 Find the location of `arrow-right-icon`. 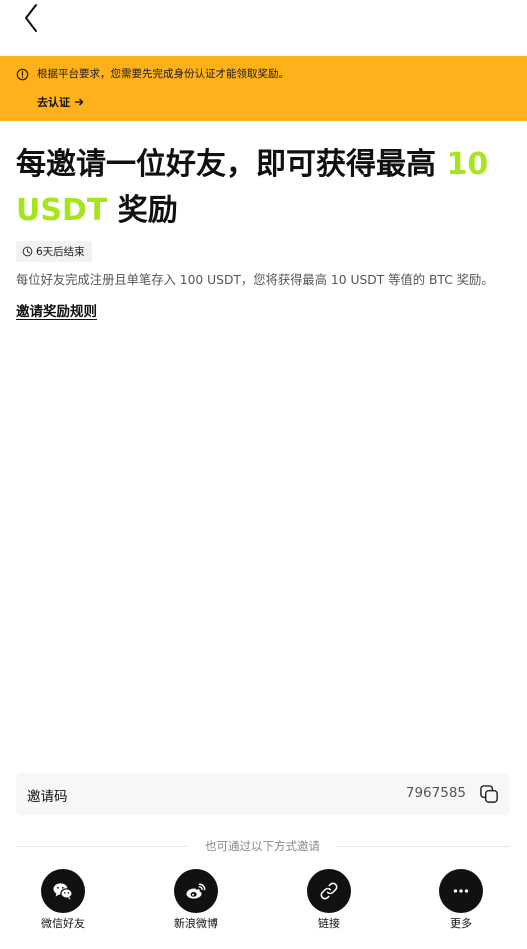

arrow-right-icon is located at coordinates (79, 102).